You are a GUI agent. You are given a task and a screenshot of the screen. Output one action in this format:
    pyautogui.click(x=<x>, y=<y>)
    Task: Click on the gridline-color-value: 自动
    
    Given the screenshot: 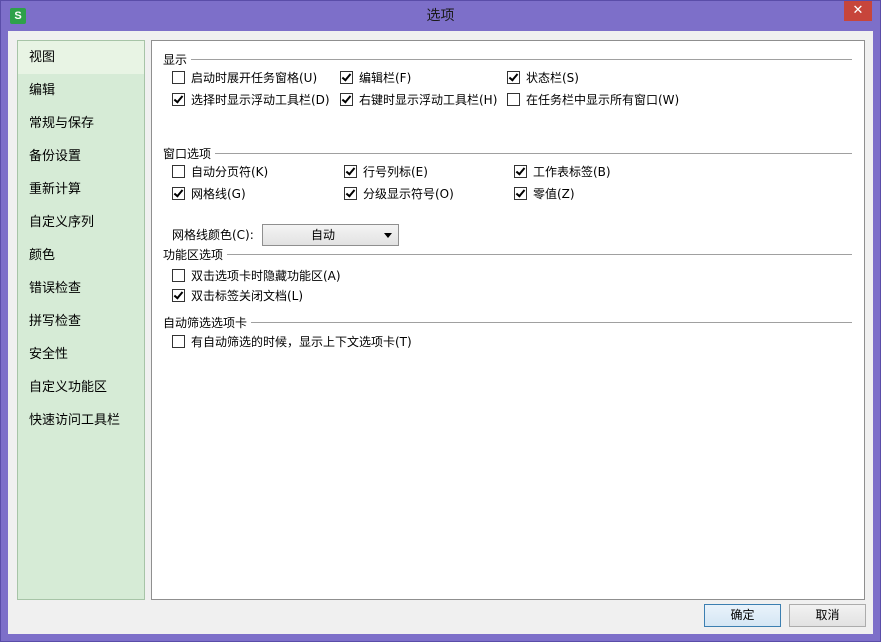 What is the action you would take?
    pyautogui.click(x=322, y=235)
    